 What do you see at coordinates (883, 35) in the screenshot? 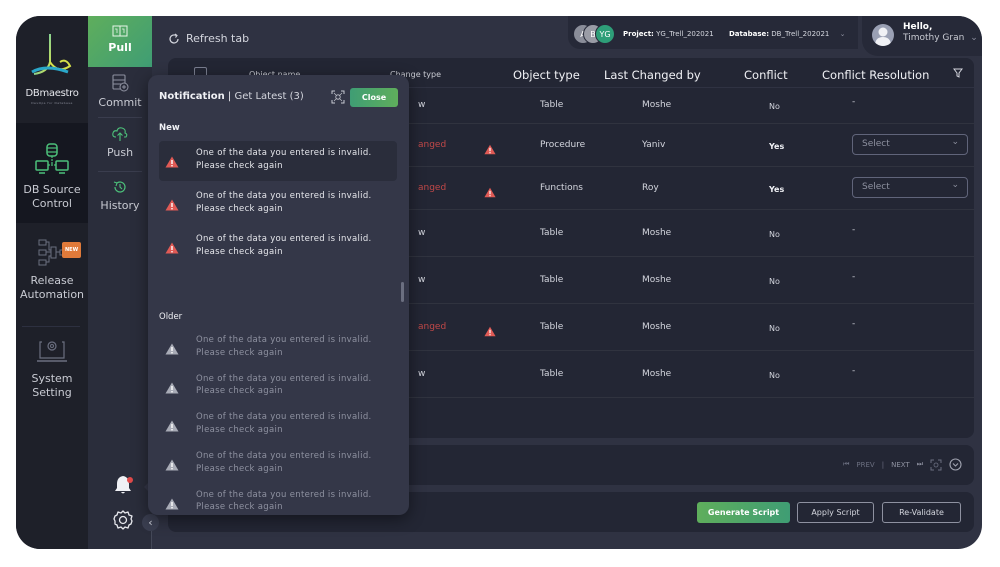
I see `user-avatar` at bounding box center [883, 35].